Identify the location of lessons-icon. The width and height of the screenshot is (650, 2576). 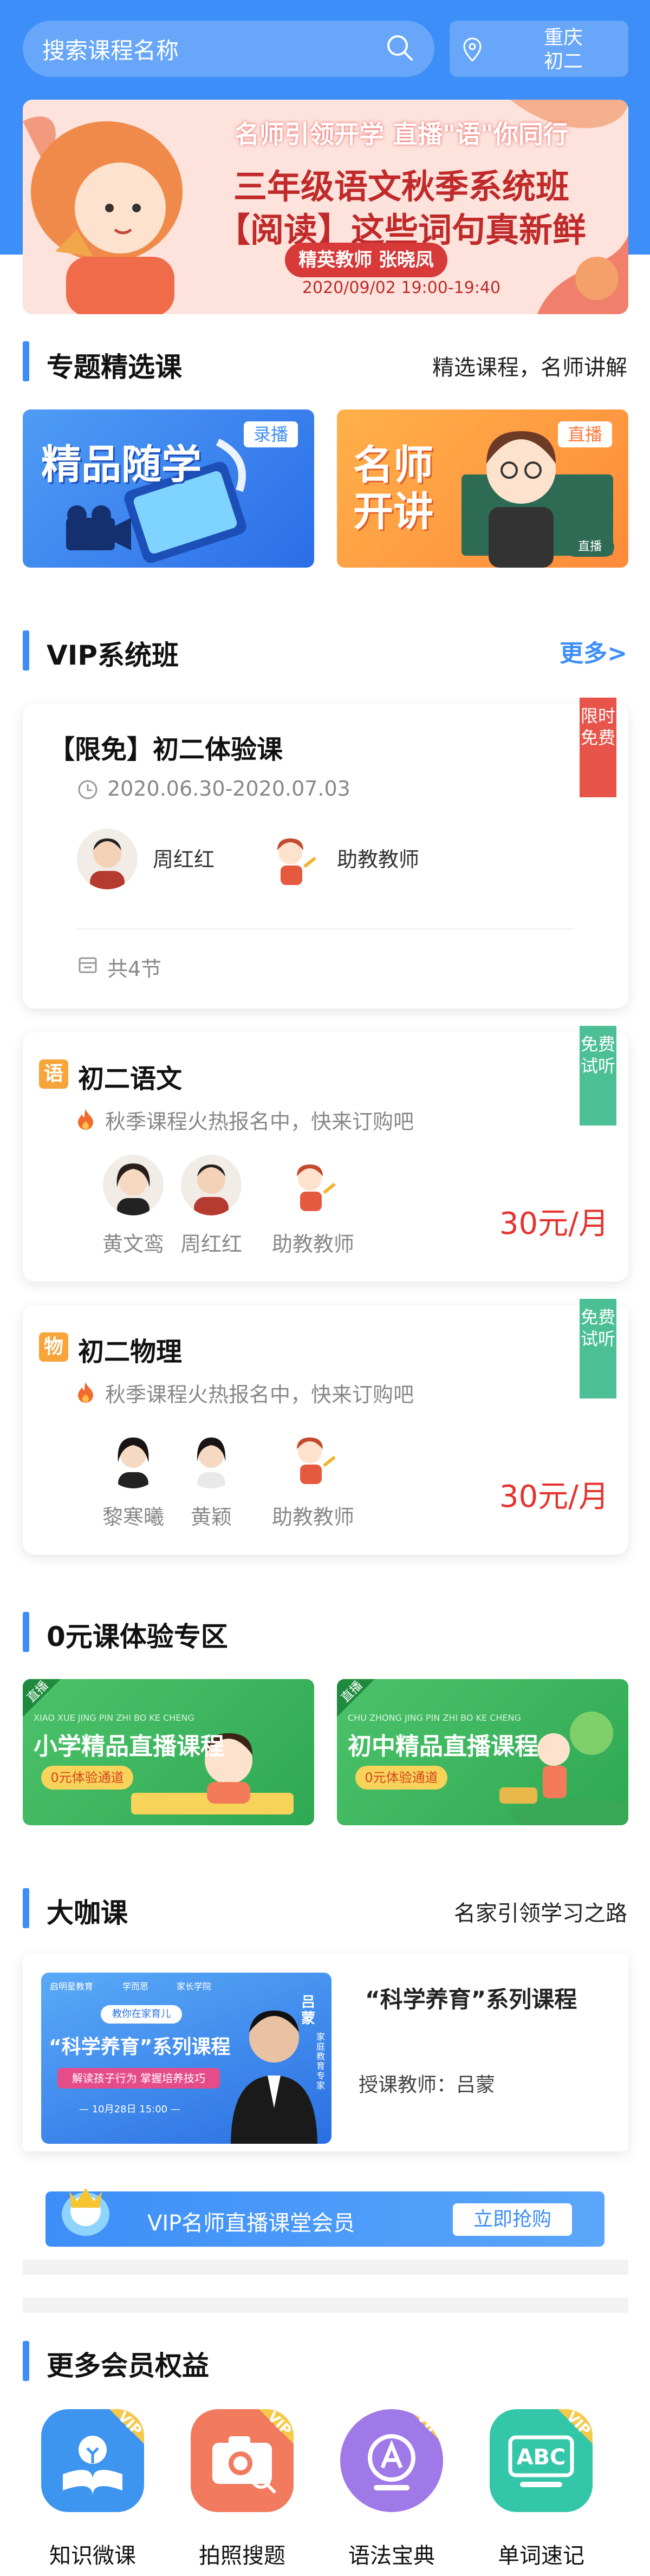
(88, 966).